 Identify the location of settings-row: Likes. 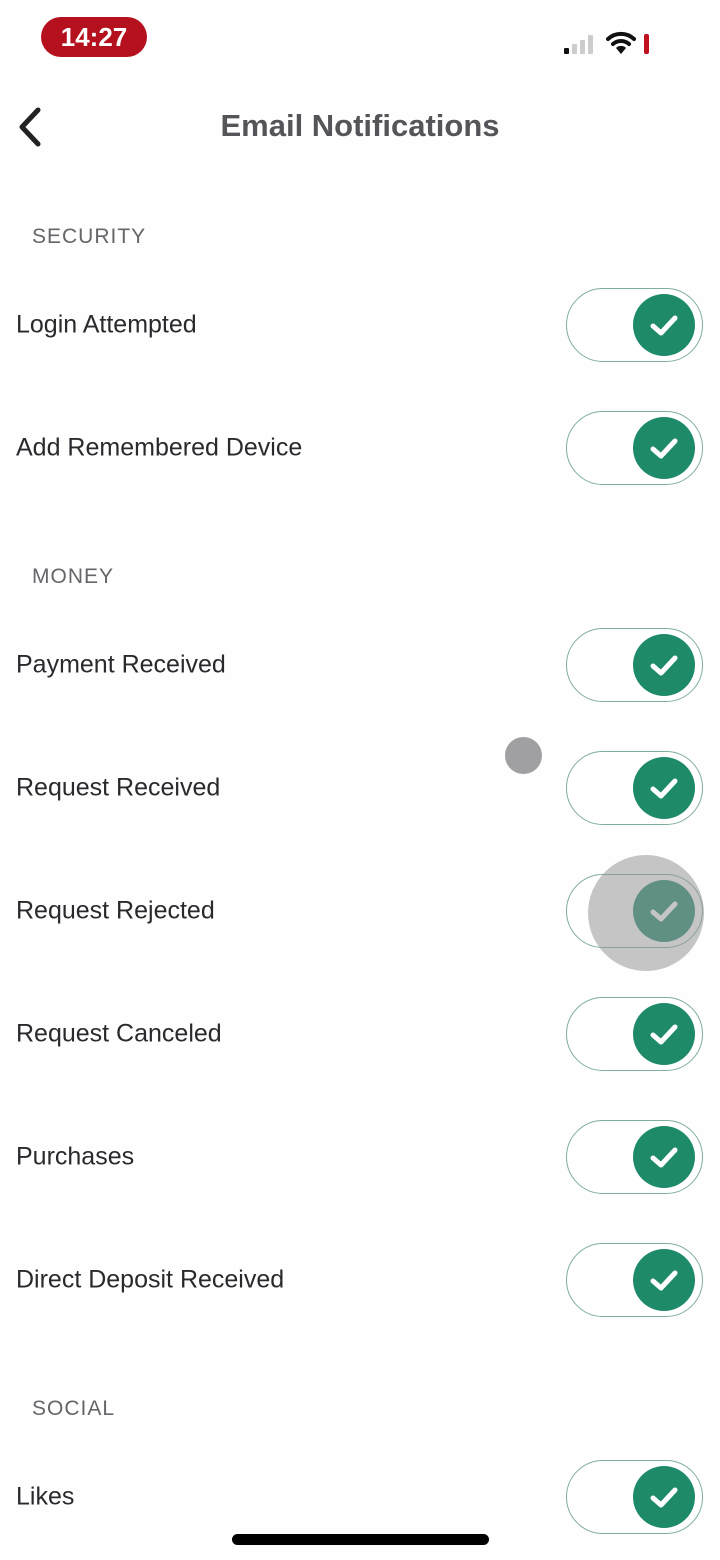
(360, 1497).